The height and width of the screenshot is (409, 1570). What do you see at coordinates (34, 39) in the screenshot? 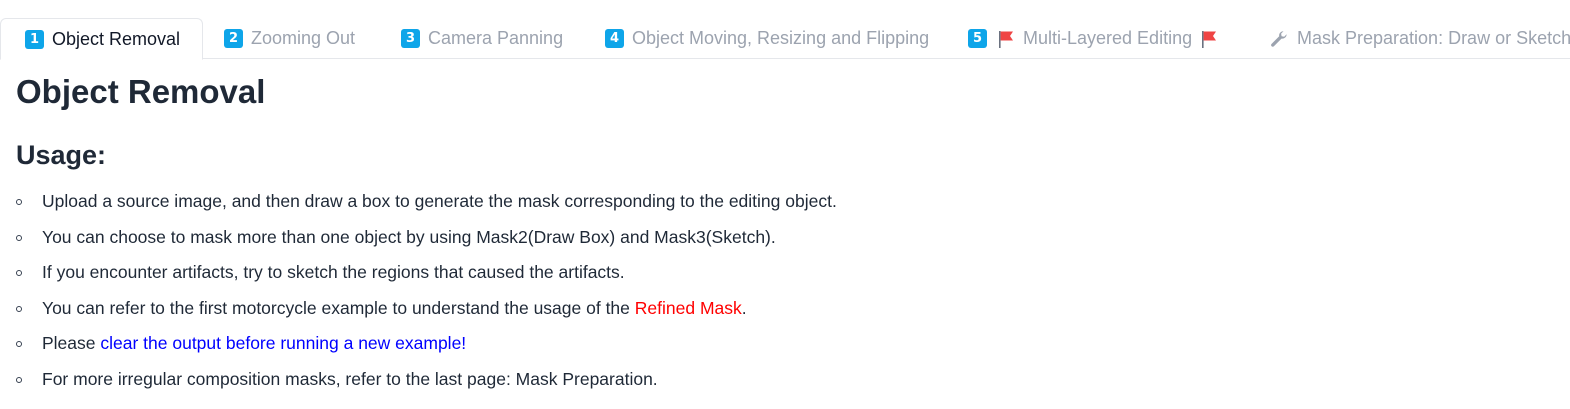
I see `number-1-icon: 1` at bounding box center [34, 39].